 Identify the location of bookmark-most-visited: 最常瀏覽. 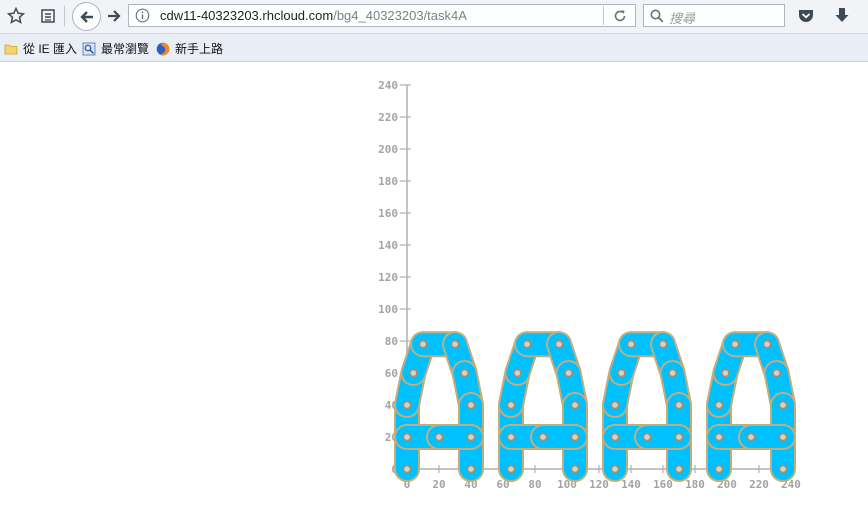
(115, 48).